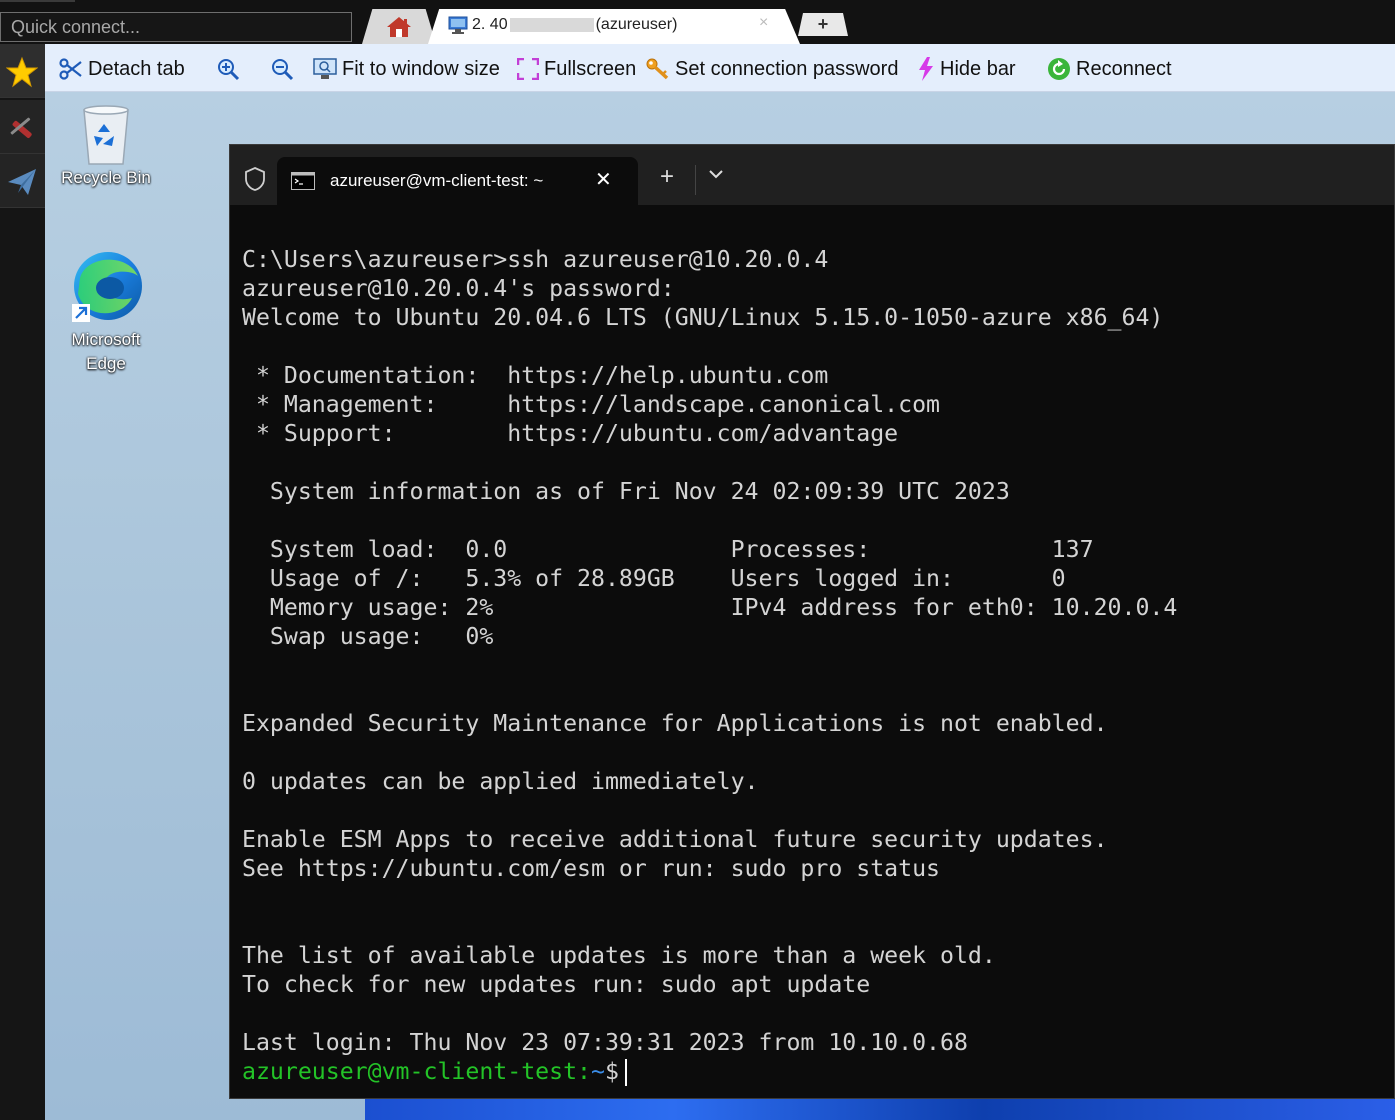  I want to click on terminal-line: * Support: https://ubuntu.com/advantage, so click(570, 433).